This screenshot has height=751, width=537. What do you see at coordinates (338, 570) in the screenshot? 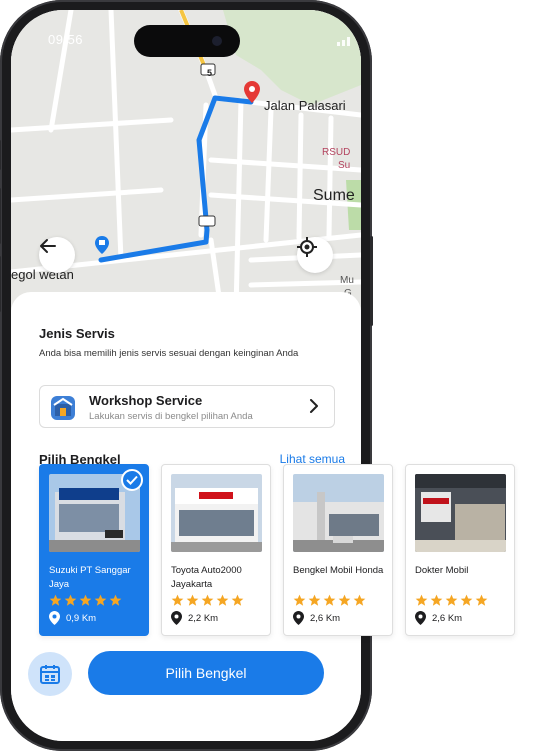
I see `workshop-name: Bengkel Mobil Honda` at bounding box center [338, 570].